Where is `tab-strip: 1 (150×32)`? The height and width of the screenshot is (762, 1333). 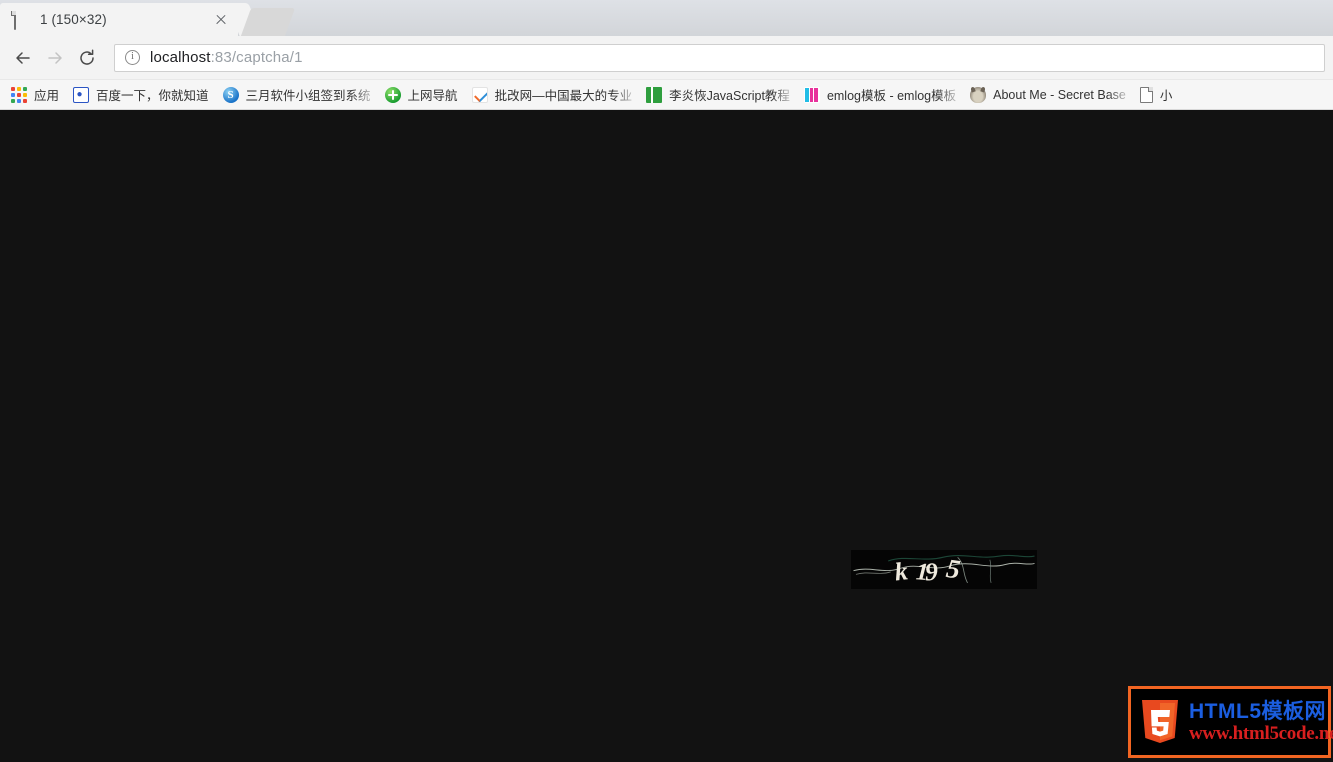
tab-strip: 1 (150×32) is located at coordinates (666, 18).